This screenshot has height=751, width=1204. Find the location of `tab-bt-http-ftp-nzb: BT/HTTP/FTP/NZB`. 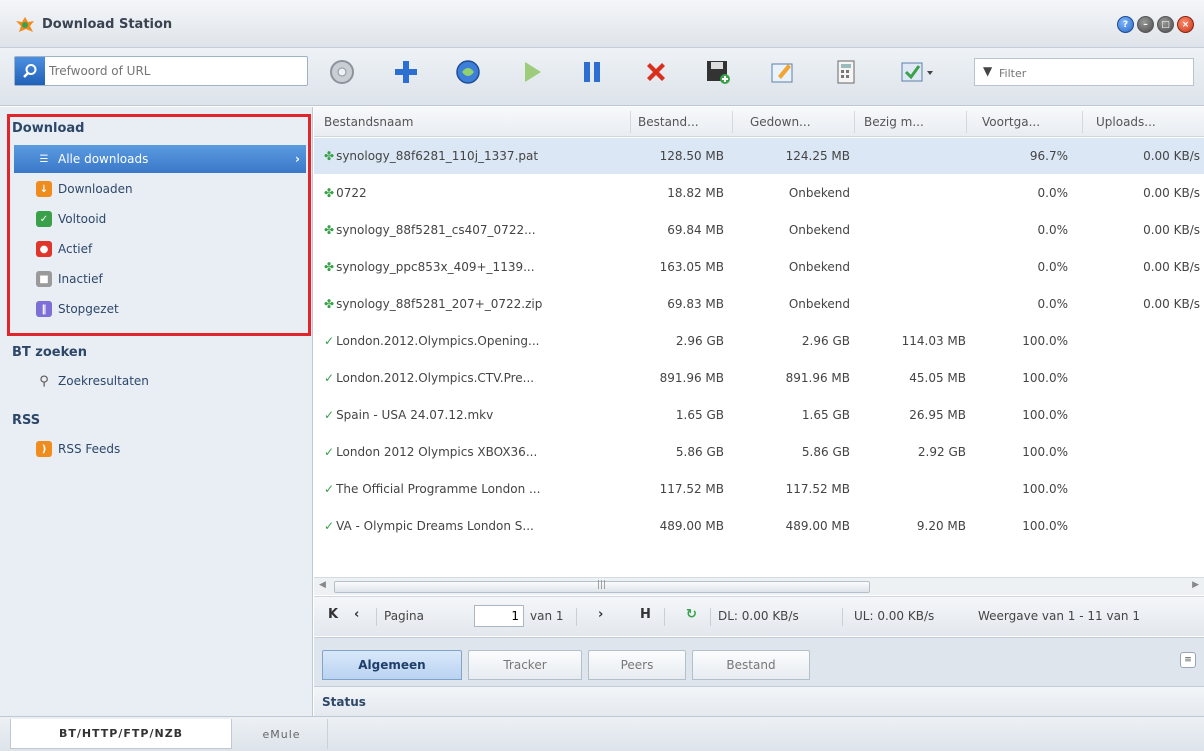

tab-bt-http-ftp-nzb: BT/HTTP/FTP/NZB is located at coordinates (121, 734).